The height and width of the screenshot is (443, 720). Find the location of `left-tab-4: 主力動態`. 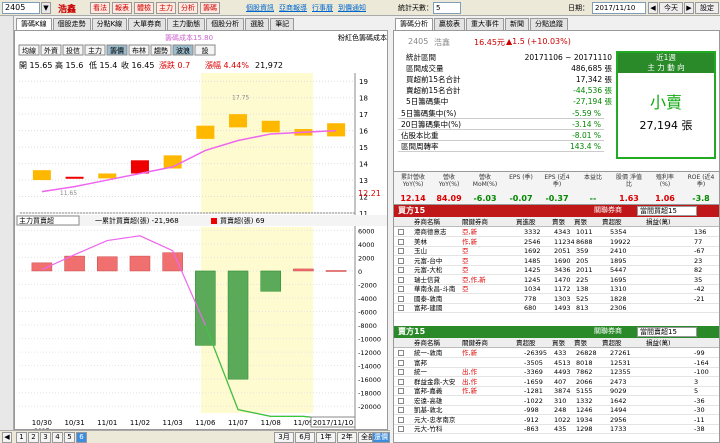

left-tab-4: 主力動態 is located at coordinates (186, 24).